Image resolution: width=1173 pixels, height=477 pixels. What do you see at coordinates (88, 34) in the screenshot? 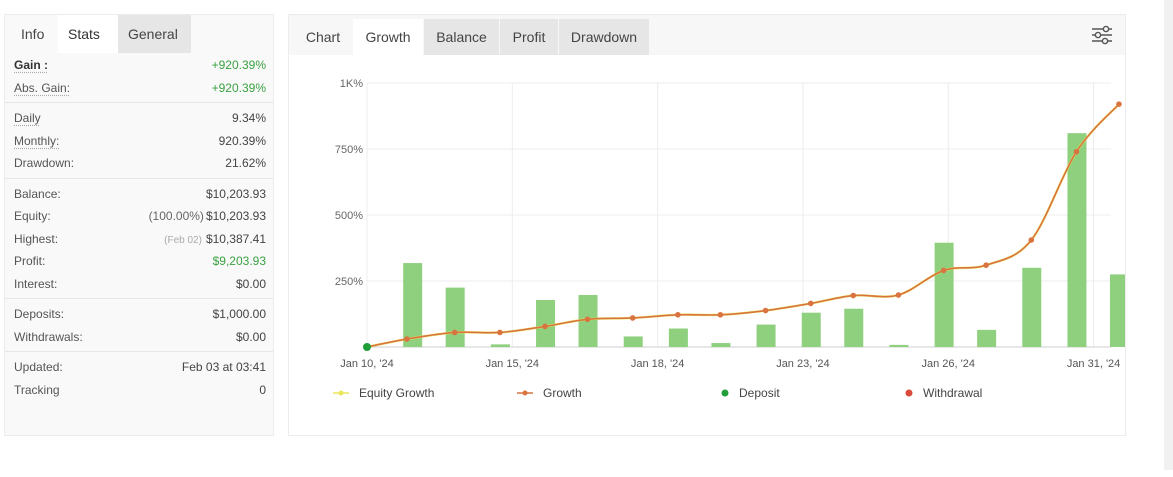
I see `tab-stats: Stats` at bounding box center [88, 34].